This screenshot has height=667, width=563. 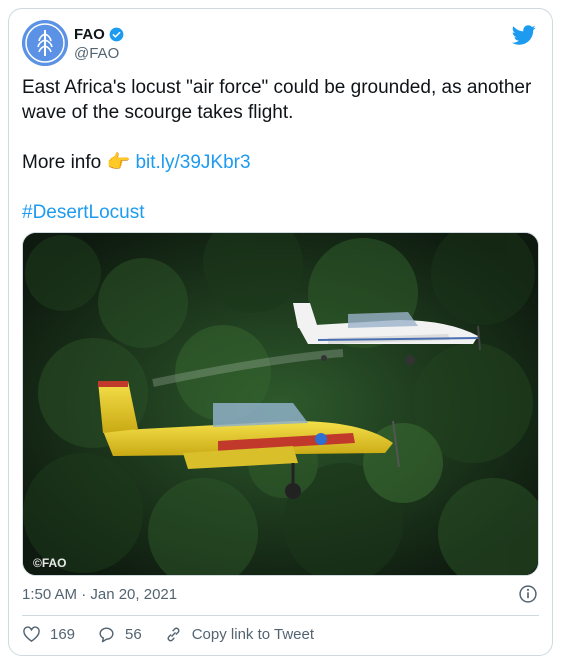 I want to click on more-info-label: More info, so click(x=62, y=162).